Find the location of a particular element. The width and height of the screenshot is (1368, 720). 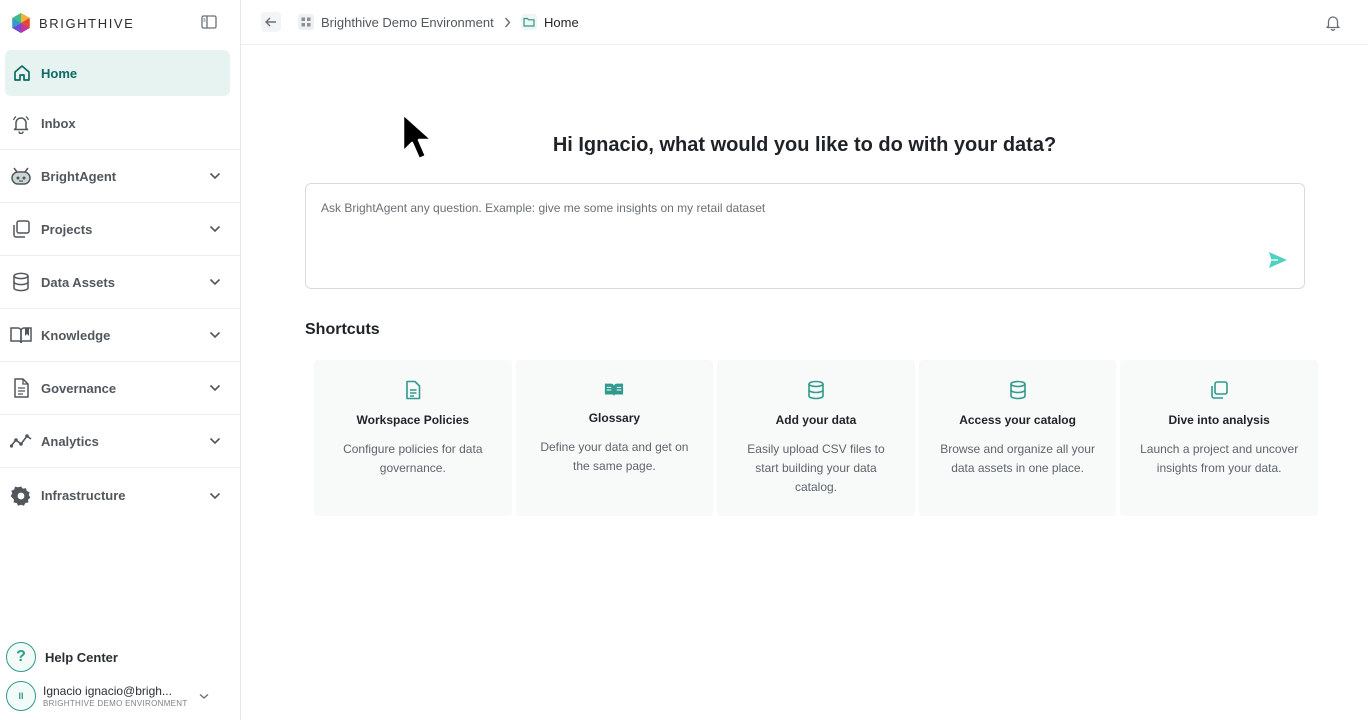

gear-icon is located at coordinates (21, 496).